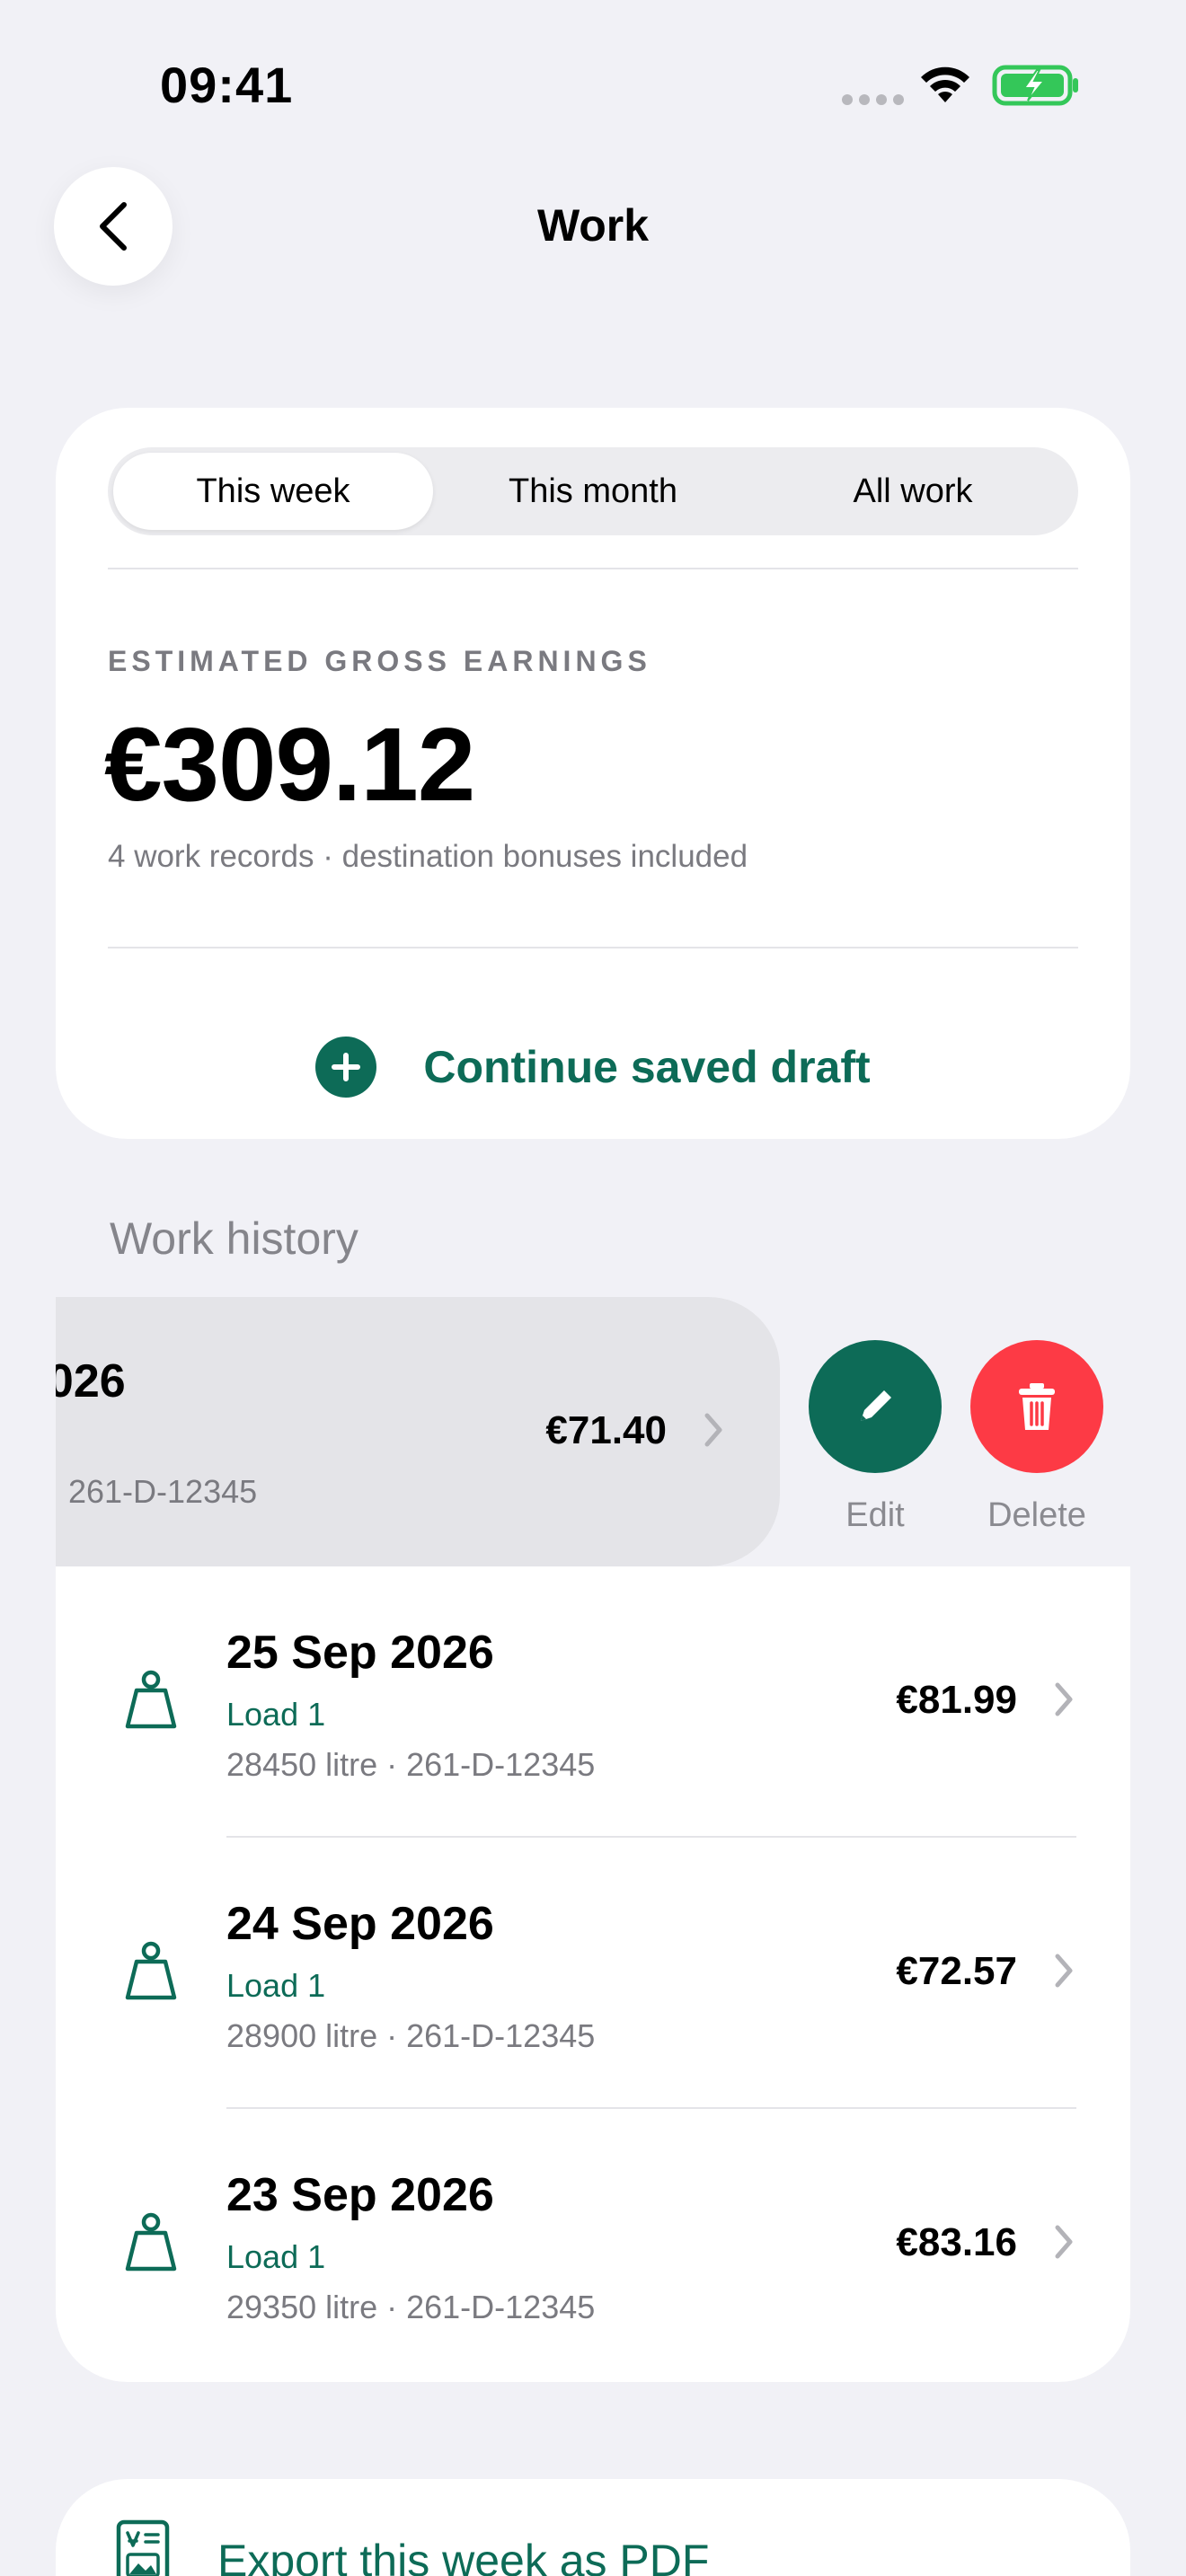  Describe the element at coordinates (360, 2195) in the screenshot. I see `work-record-date: 23 Sep 2026` at that location.